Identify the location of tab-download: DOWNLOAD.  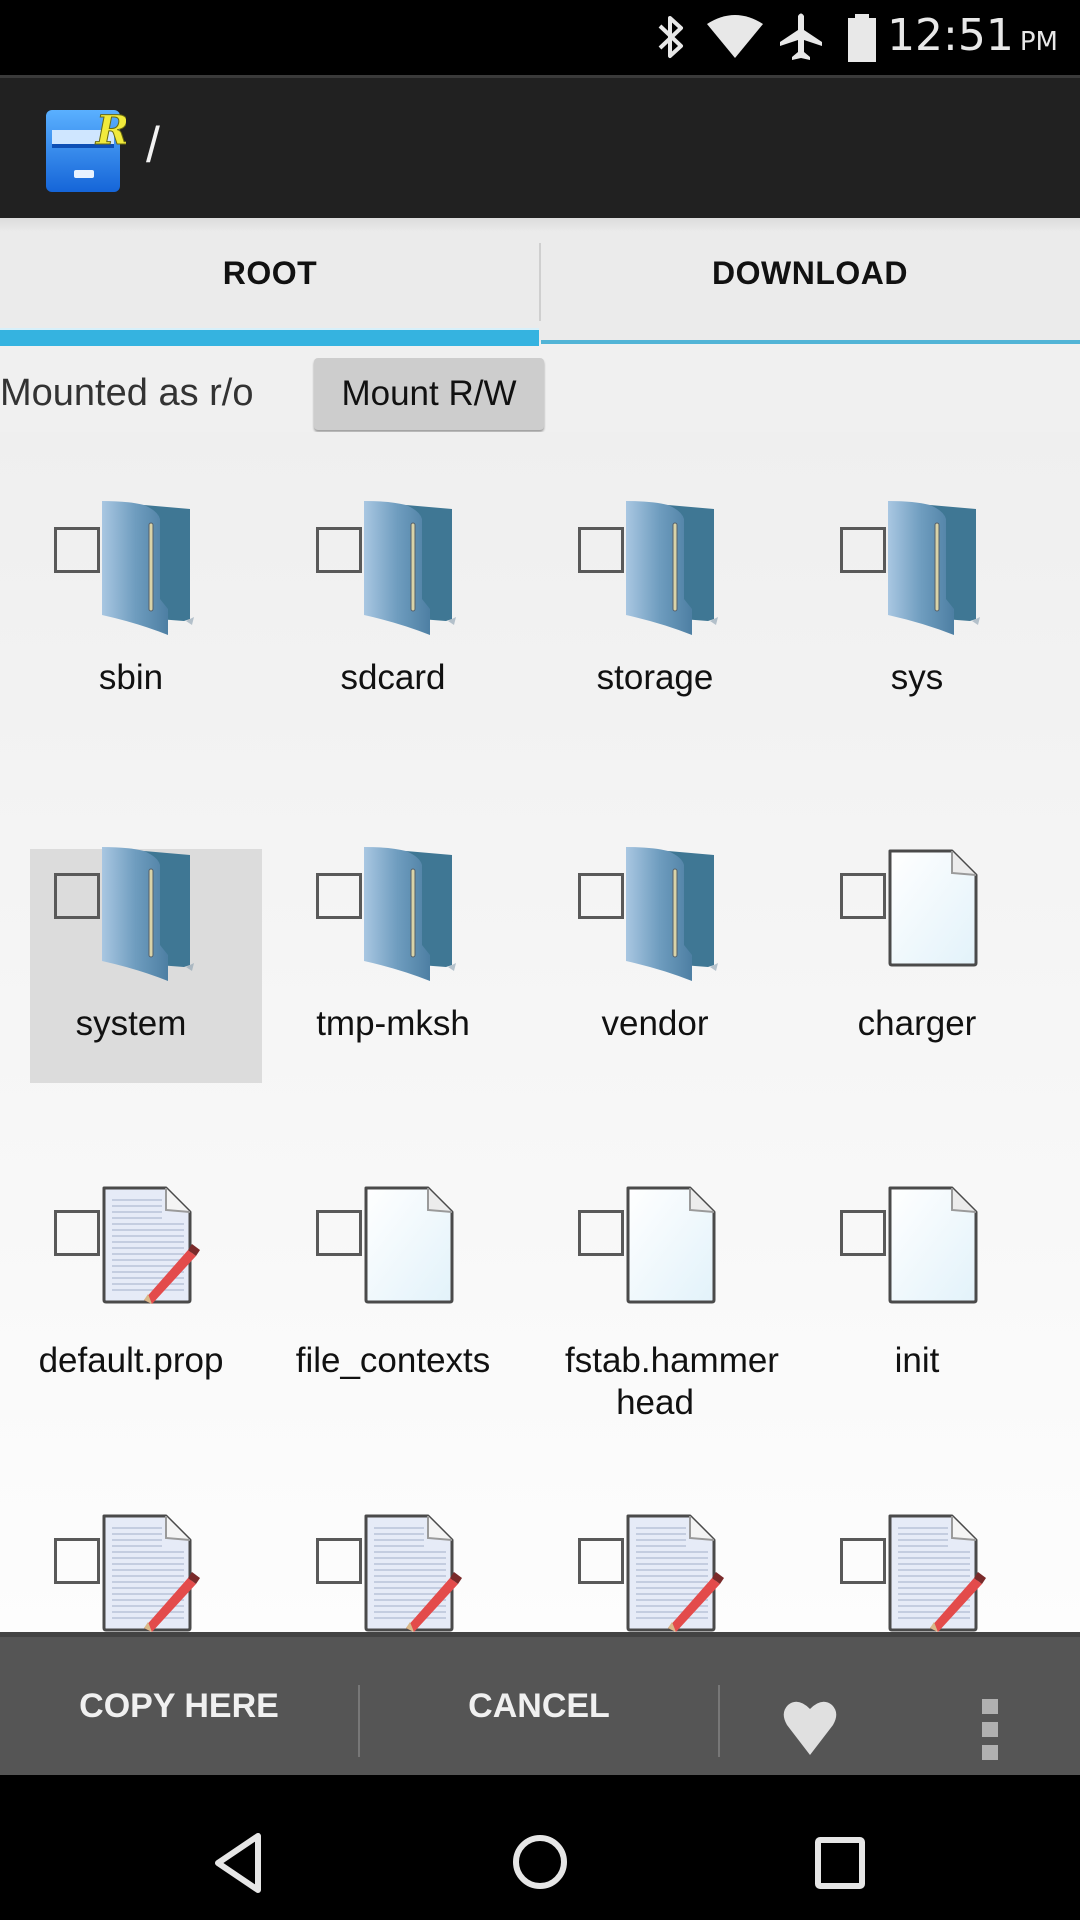
(810, 280).